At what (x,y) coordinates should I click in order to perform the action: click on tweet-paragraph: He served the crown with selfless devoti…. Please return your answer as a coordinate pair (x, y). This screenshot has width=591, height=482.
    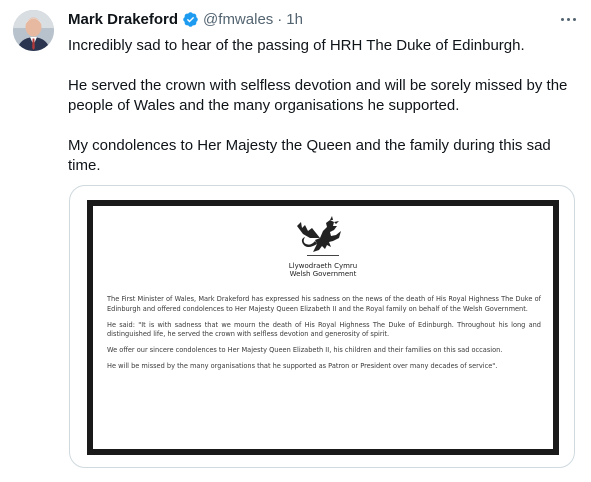
    Looking at the image, I should click on (318, 95).